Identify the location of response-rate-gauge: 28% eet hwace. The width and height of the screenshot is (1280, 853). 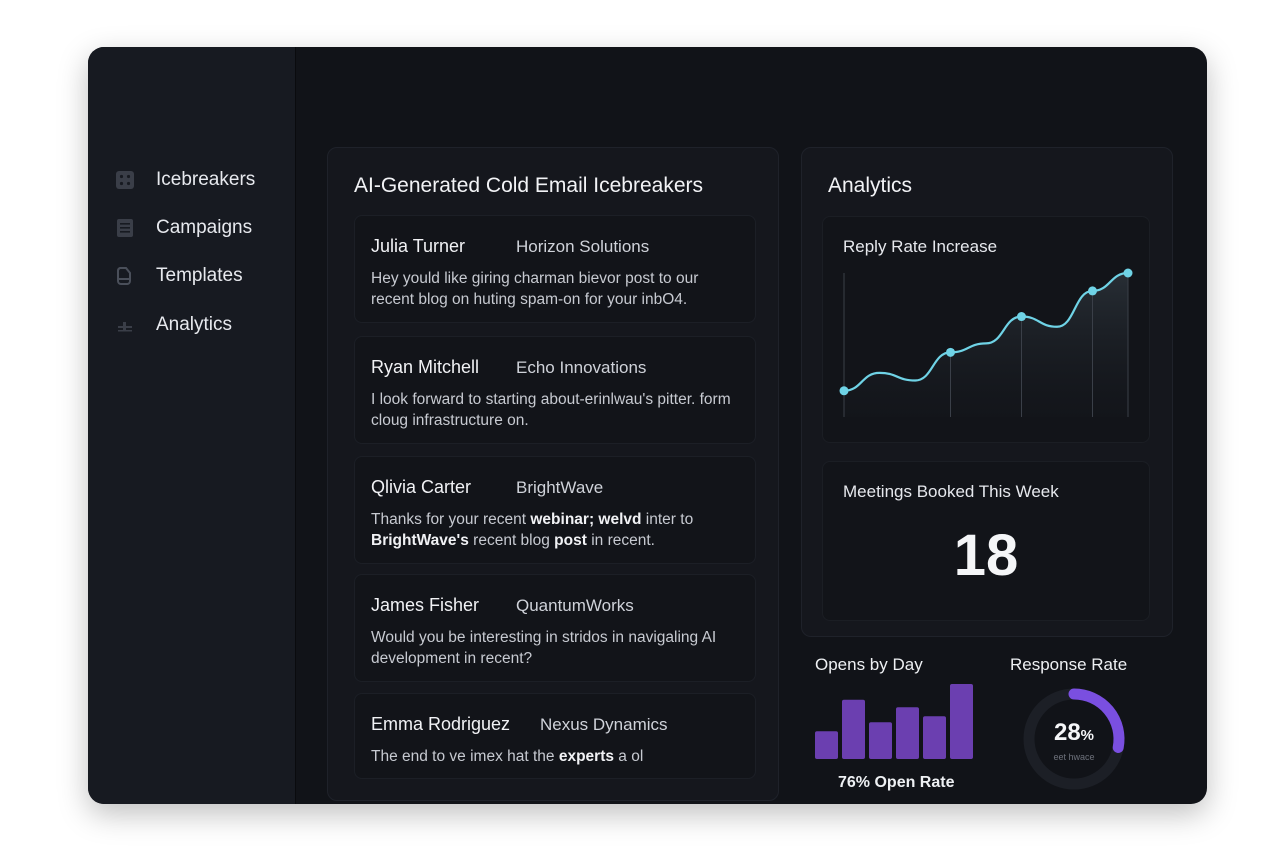
(1074, 739).